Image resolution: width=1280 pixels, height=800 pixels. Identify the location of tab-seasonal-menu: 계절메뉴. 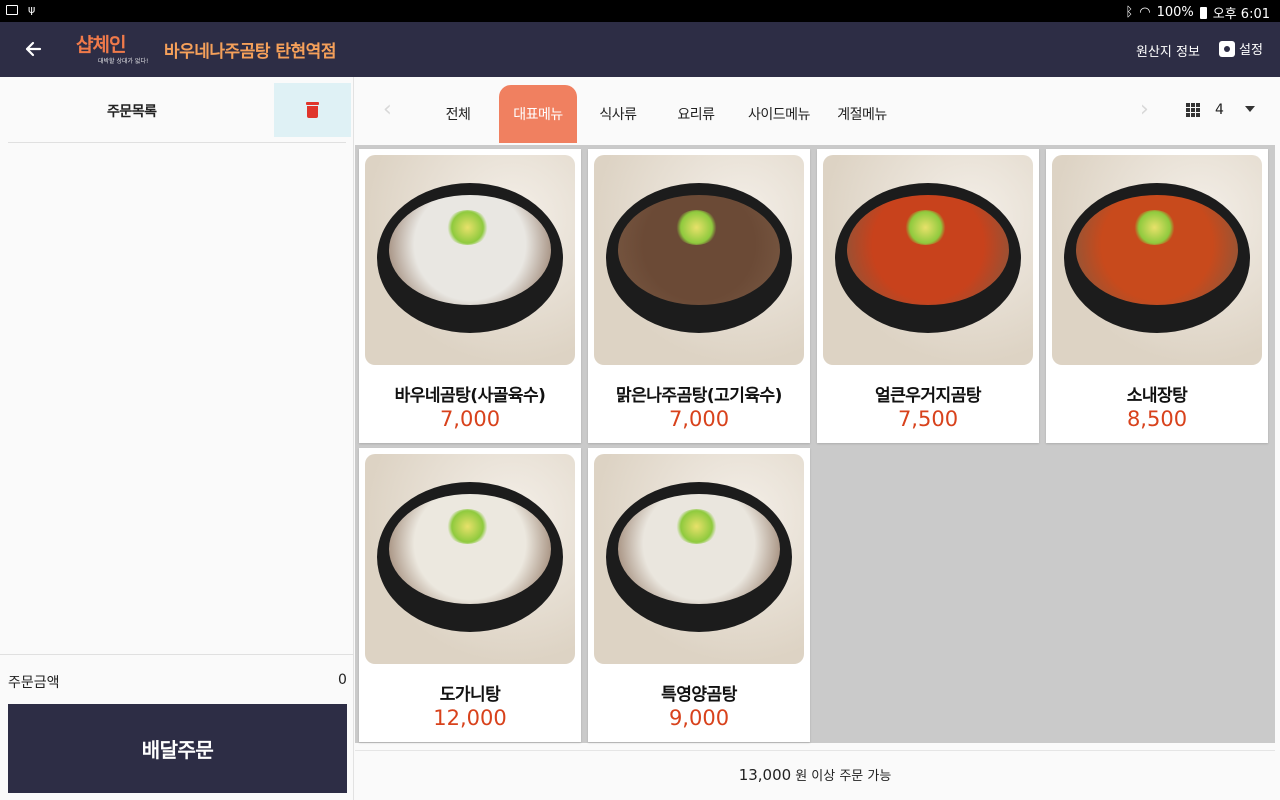
(862, 114).